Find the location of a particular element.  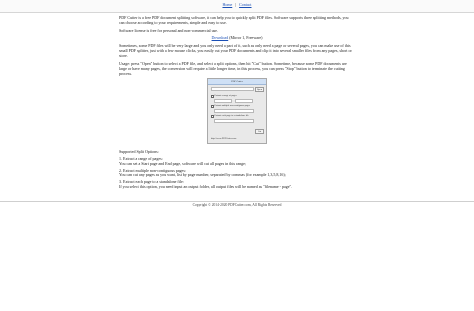

nav-home-link: Home is located at coordinates (227, 4).